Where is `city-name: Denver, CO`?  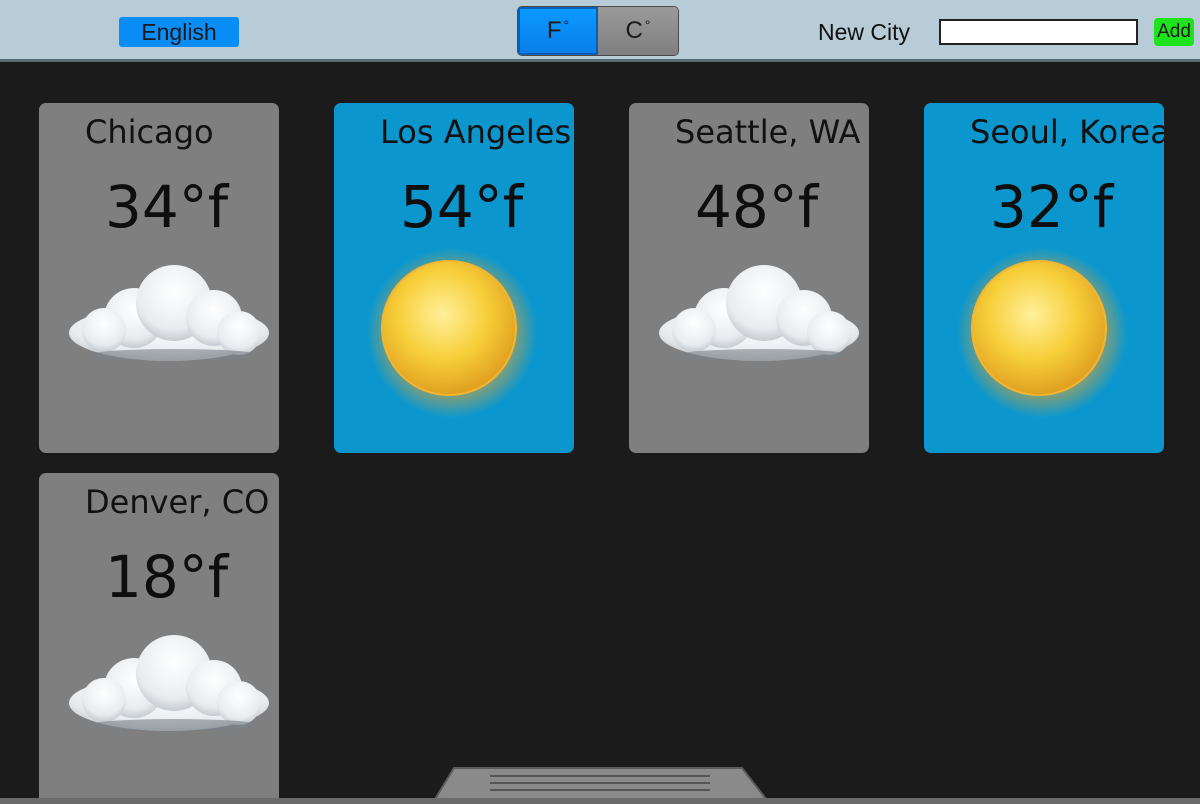
city-name: Denver, CO is located at coordinates (177, 502).